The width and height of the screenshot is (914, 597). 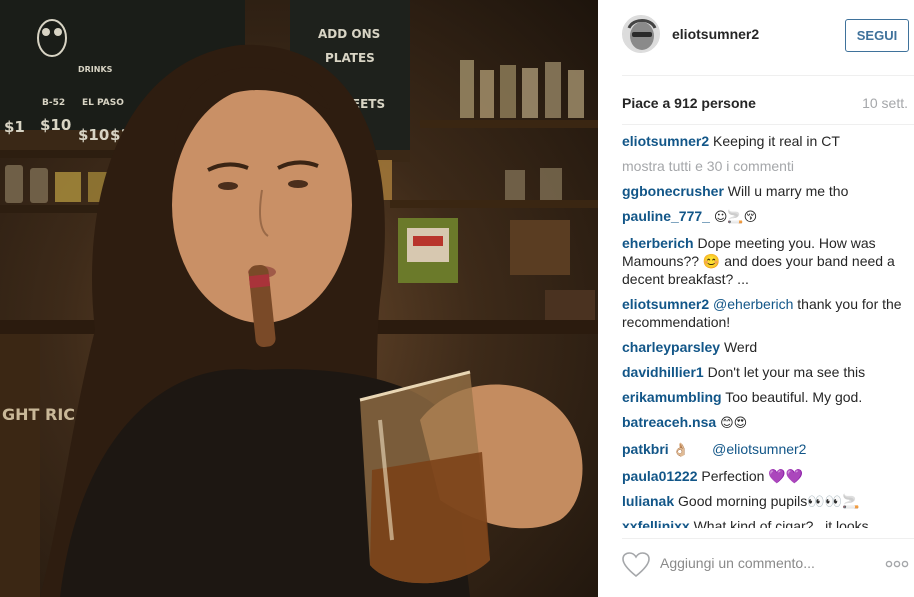 What do you see at coordinates (768, 75) in the screenshot?
I see `header-divider` at bounding box center [768, 75].